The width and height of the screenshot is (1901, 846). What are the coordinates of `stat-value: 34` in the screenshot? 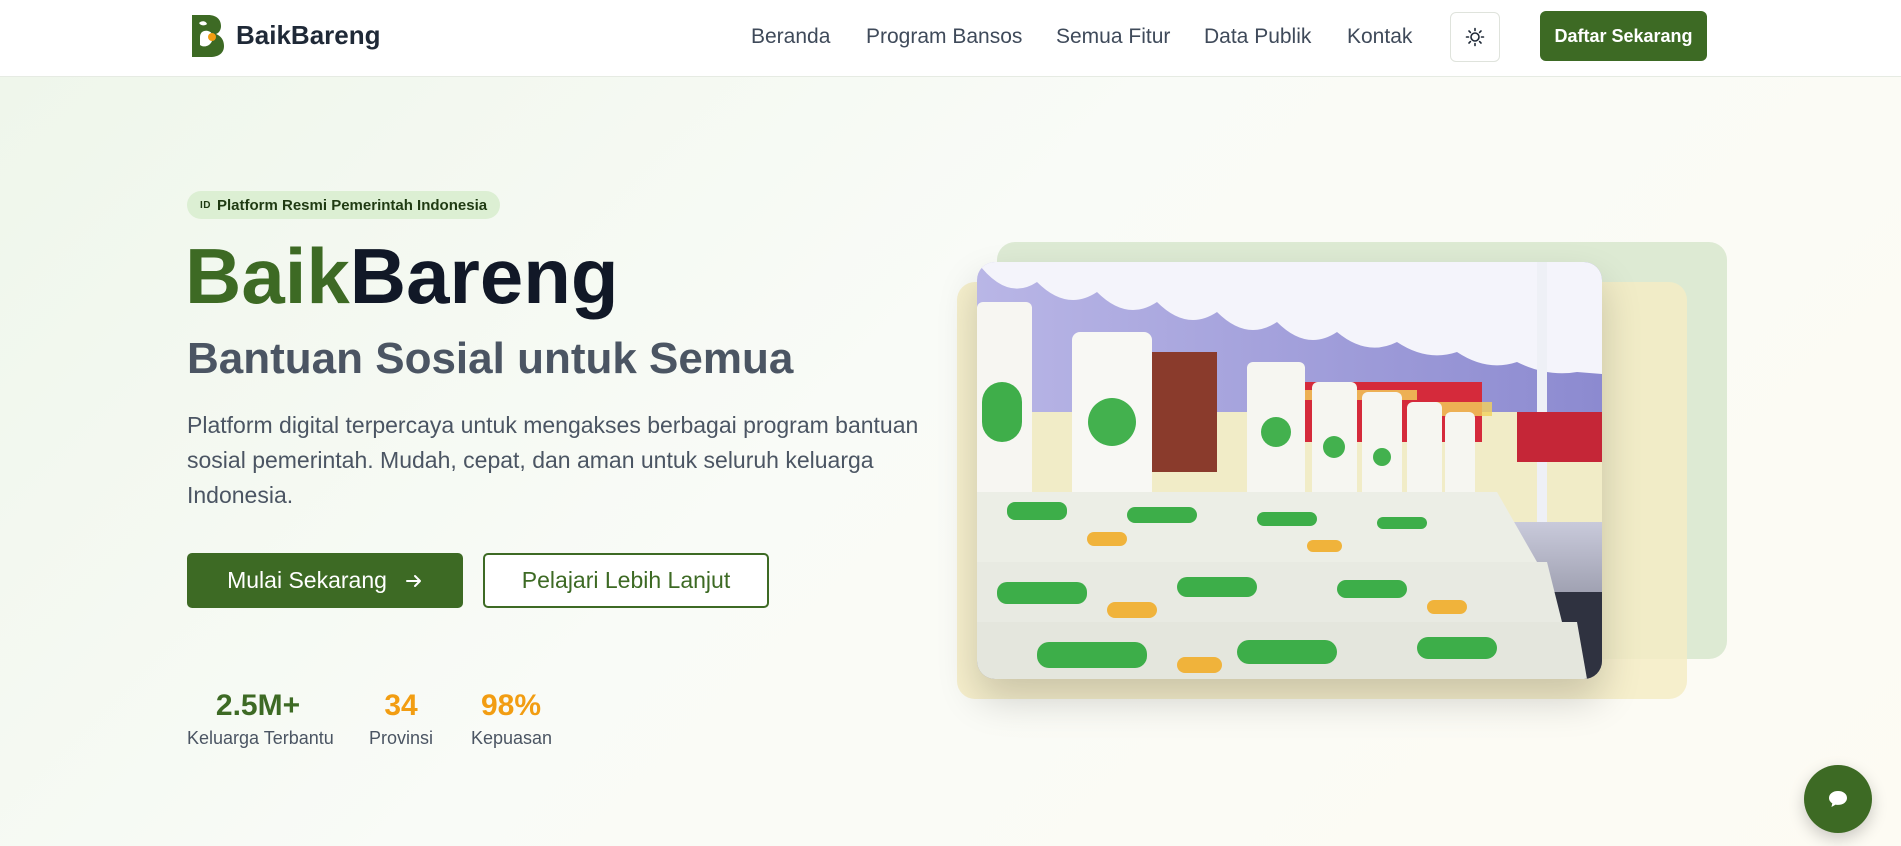 It's located at (401, 705).